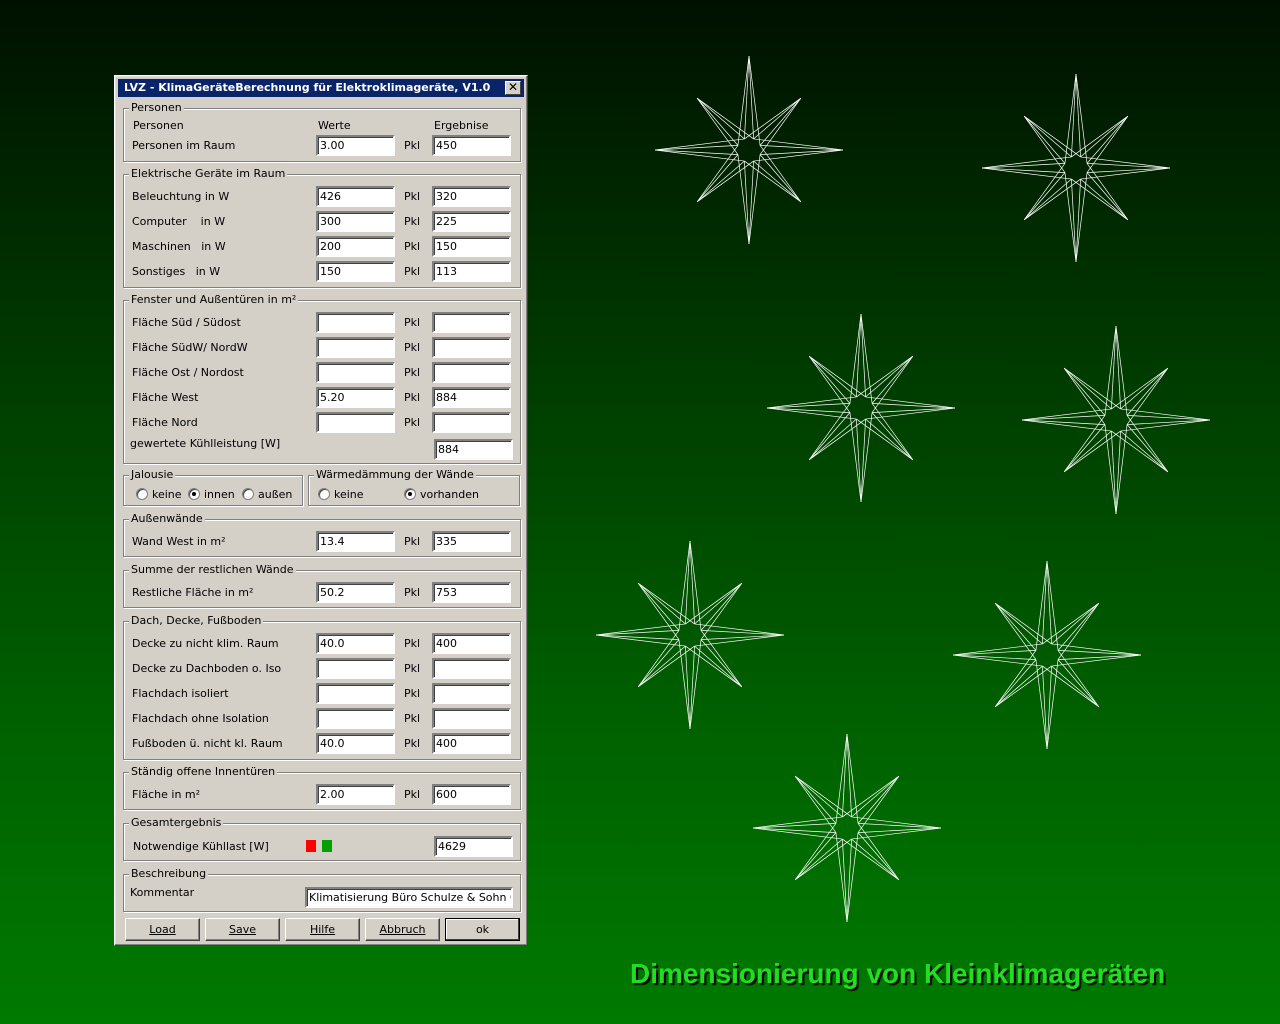  Describe the element at coordinates (471, 322) in the screenshot. I see `row-result-field` at that location.